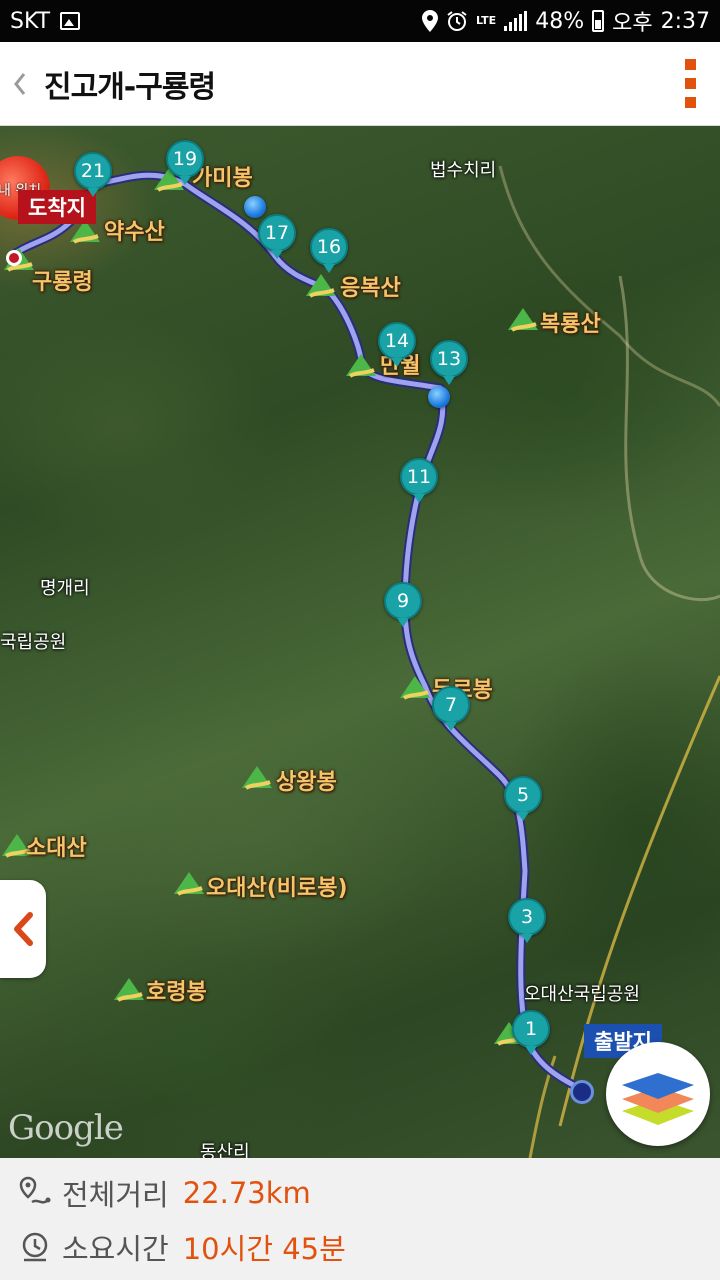 The width and height of the screenshot is (720, 1280). Describe the element at coordinates (56, 848) in the screenshot. I see `place-label: 소대산` at that location.